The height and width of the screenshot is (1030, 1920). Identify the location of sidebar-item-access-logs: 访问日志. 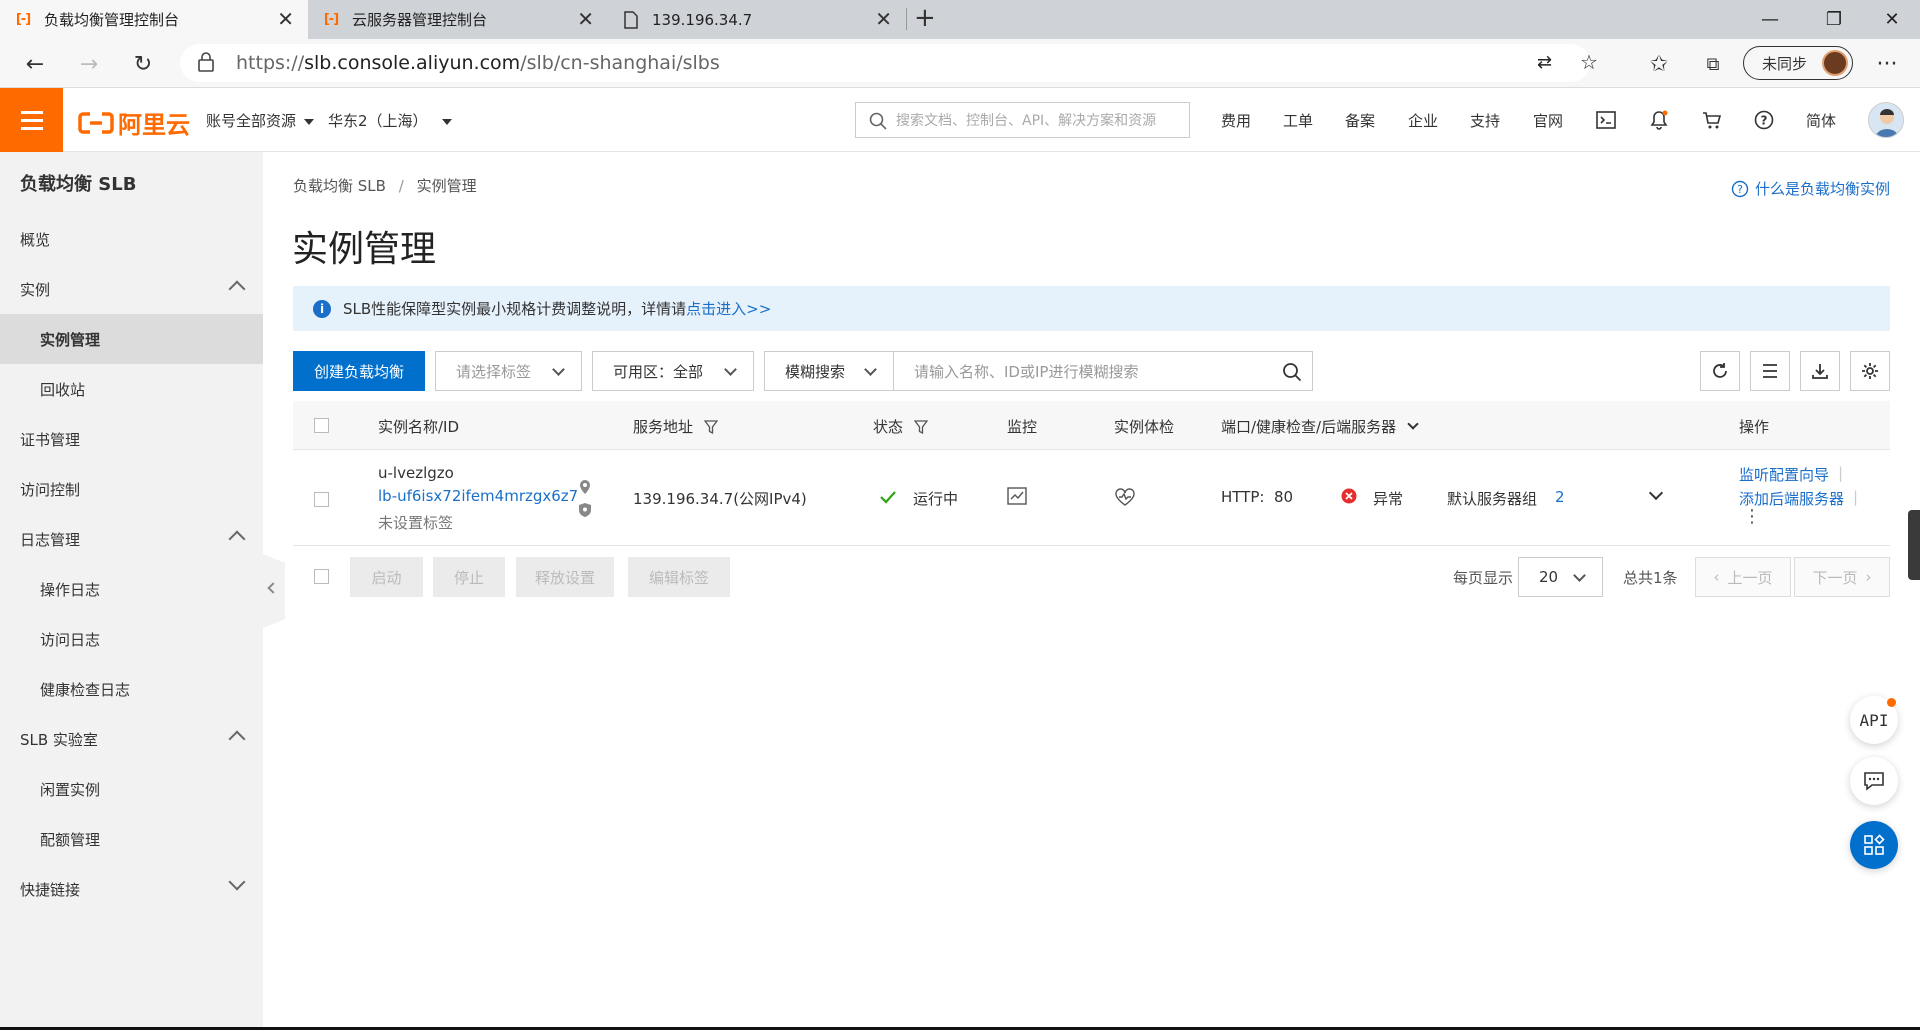
(131, 639).